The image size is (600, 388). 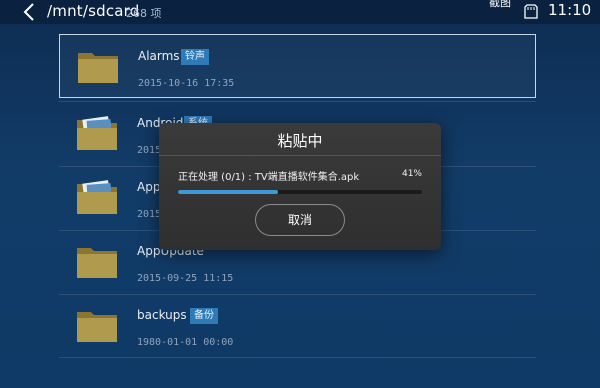 What do you see at coordinates (570, 10) in the screenshot?
I see `status-clock: 11:10` at bounding box center [570, 10].